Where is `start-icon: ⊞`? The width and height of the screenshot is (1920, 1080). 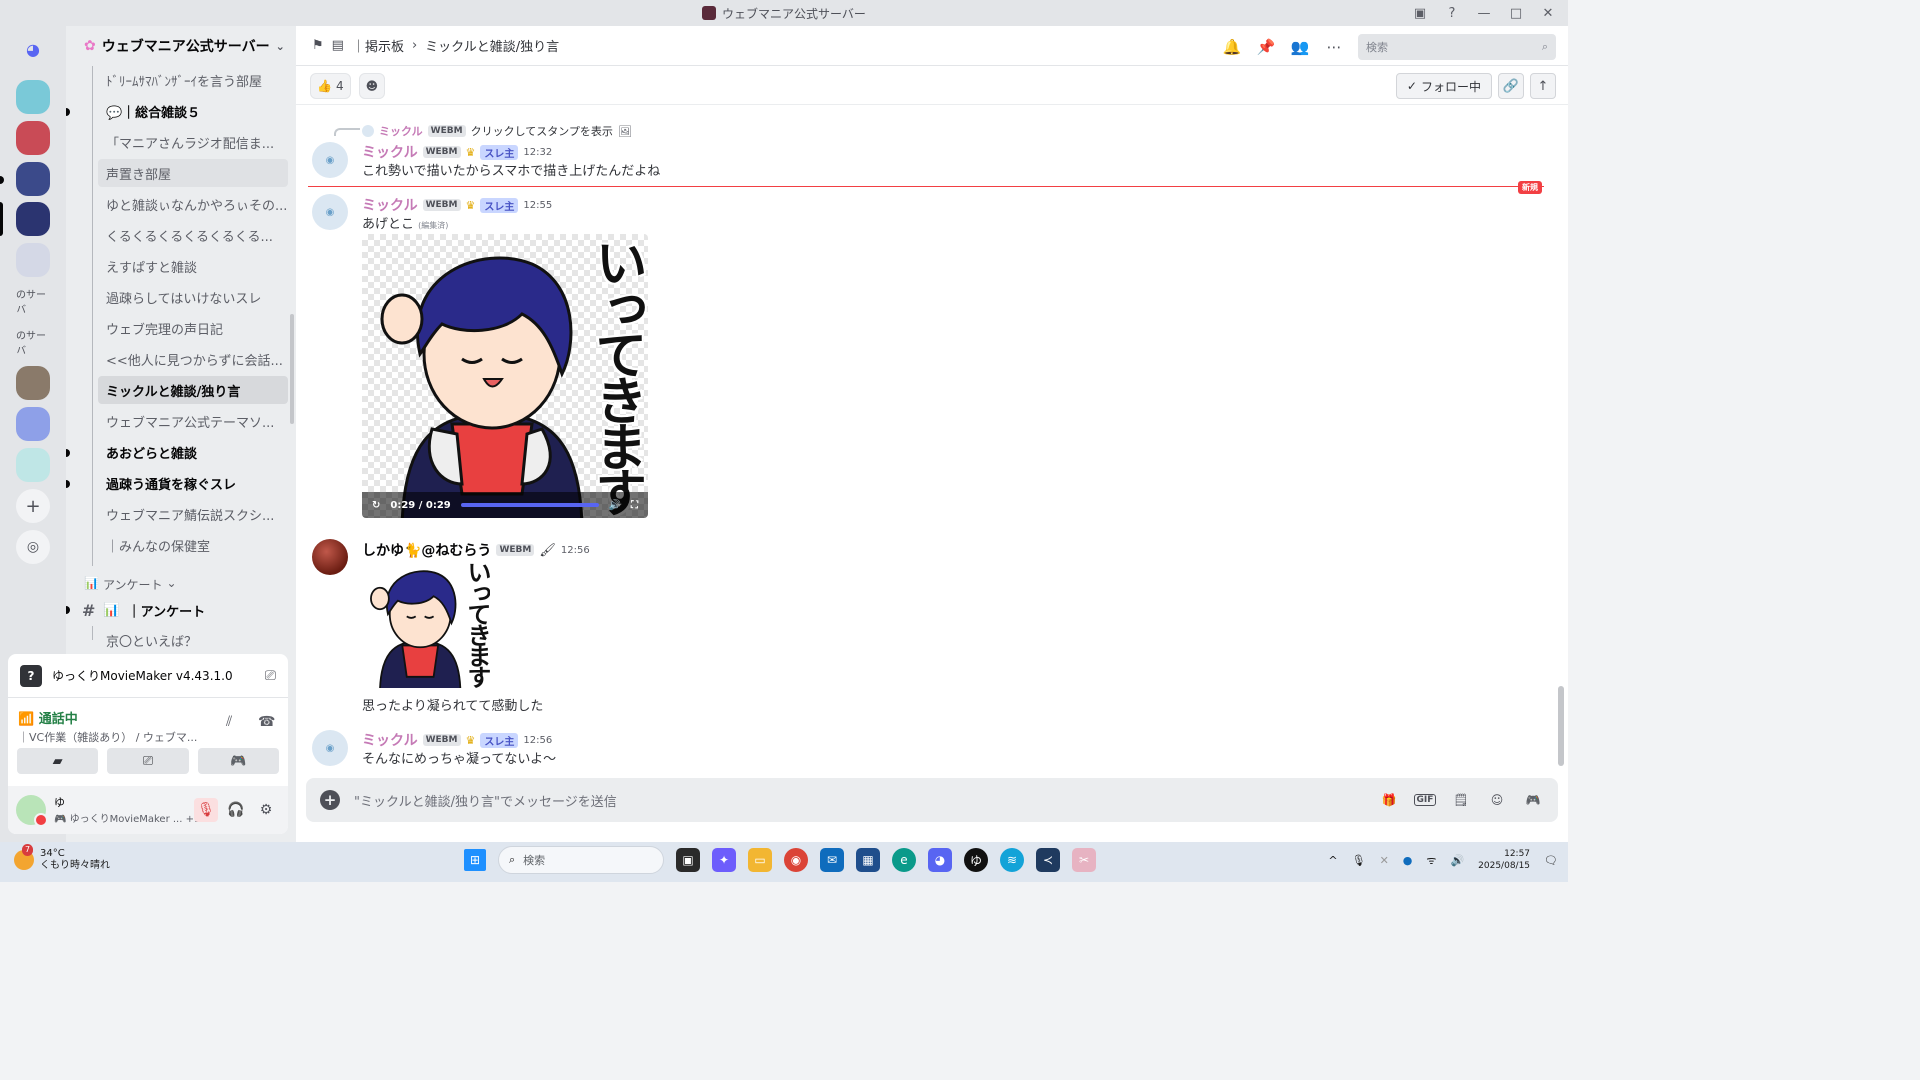 start-icon: ⊞ is located at coordinates (475, 860).